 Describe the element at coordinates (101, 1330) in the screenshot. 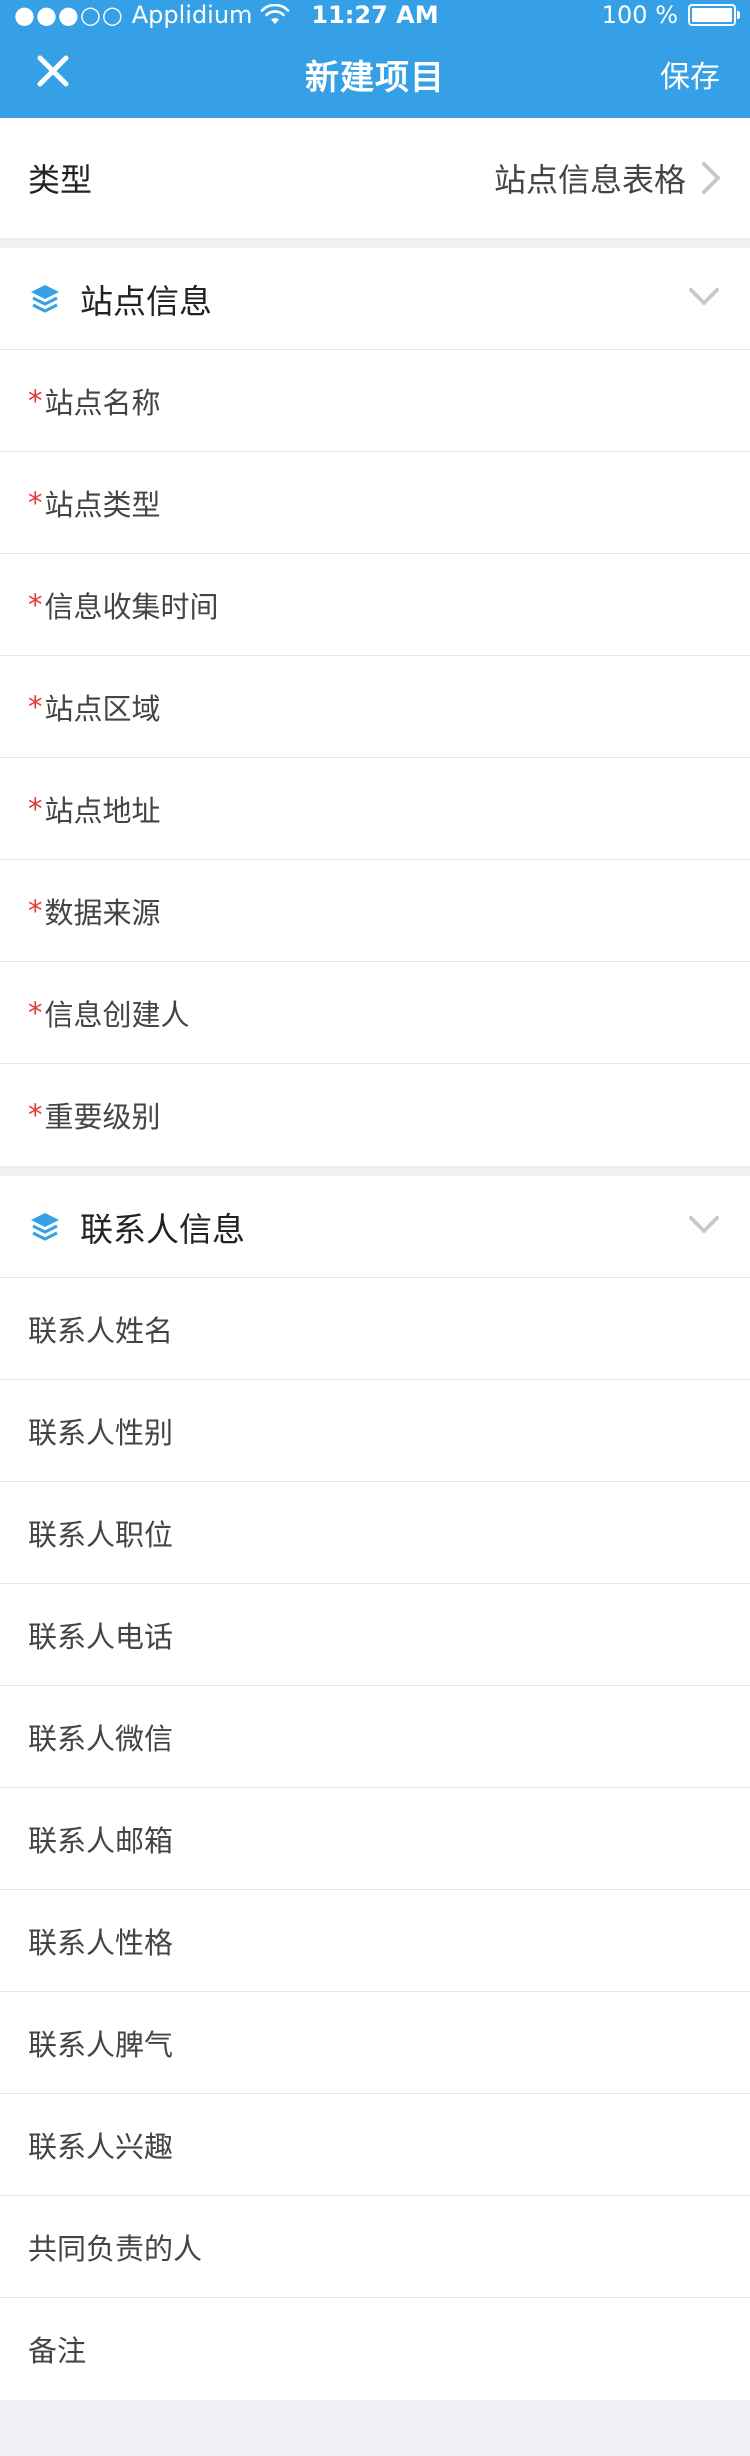

I see `field-label: 联系人姓名` at that location.